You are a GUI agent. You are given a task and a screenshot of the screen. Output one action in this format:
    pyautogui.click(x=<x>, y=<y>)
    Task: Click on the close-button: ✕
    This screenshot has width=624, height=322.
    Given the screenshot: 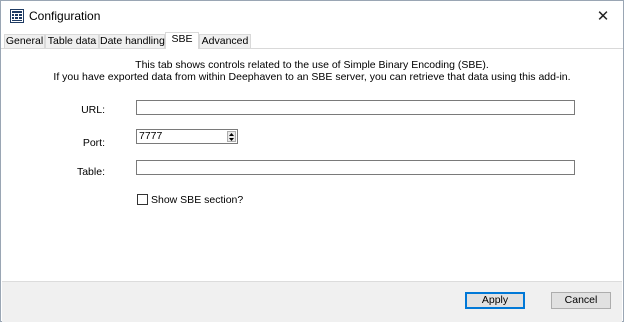 What is the action you would take?
    pyautogui.click(x=603, y=16)
    